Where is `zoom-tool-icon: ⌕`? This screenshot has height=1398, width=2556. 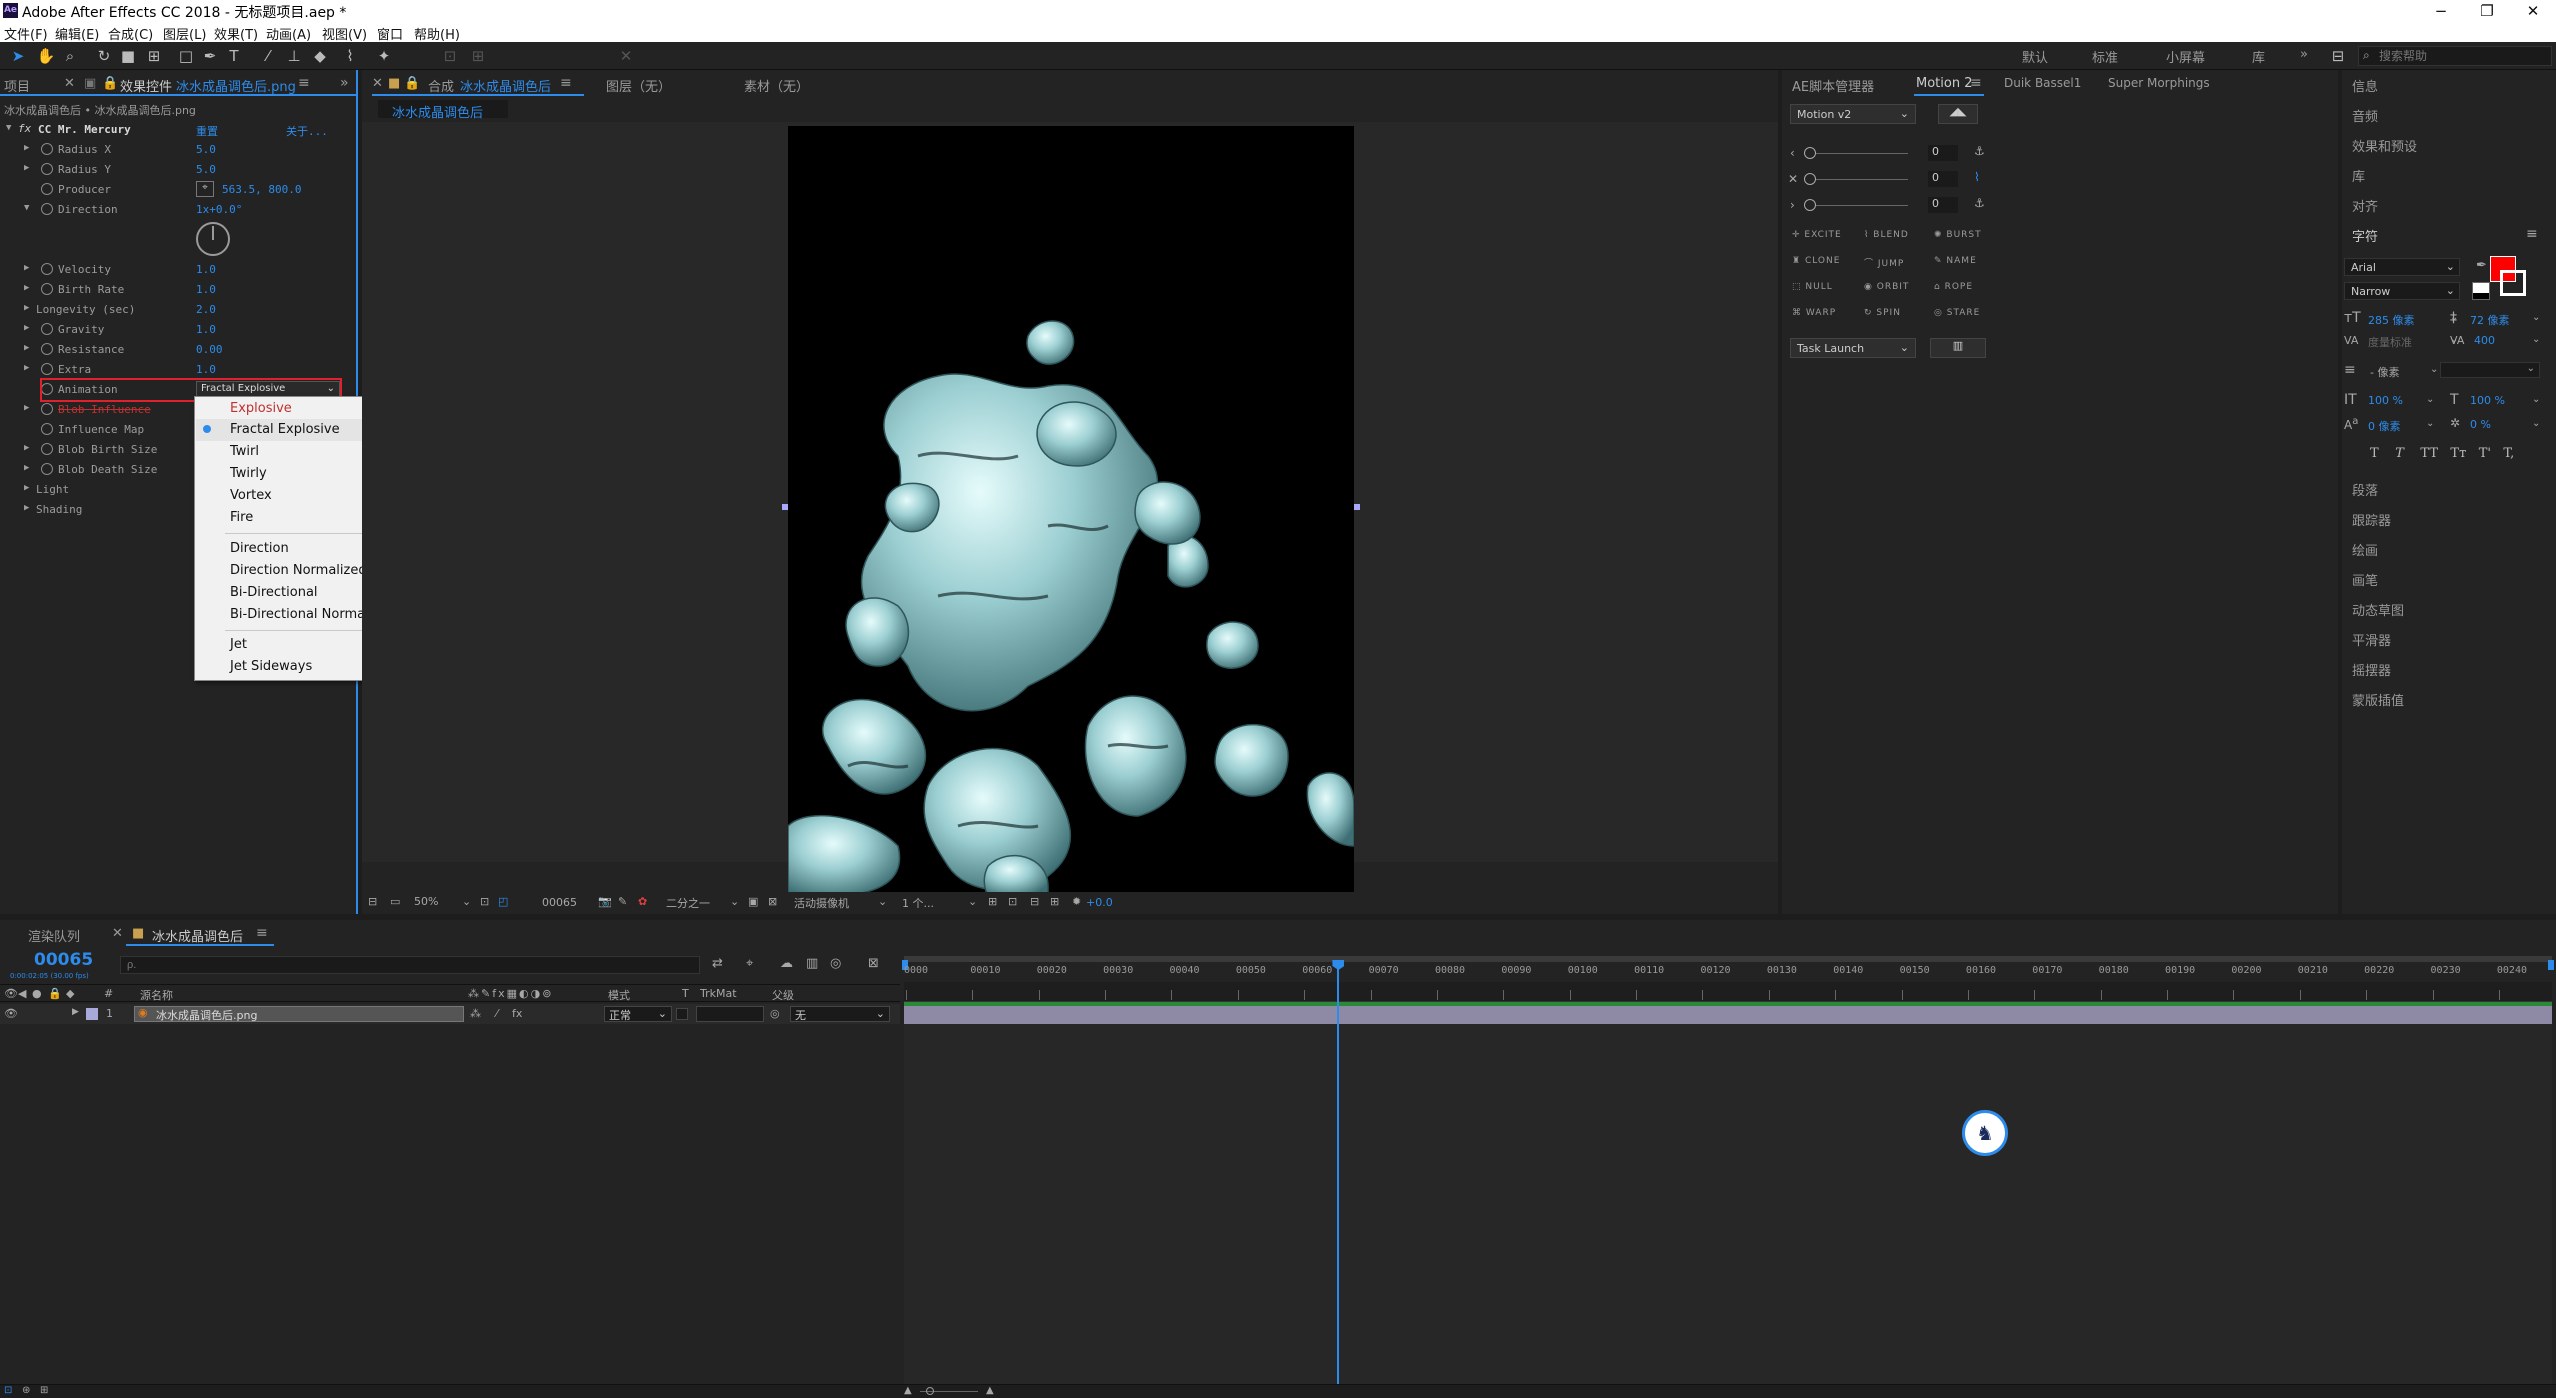 zoom-tool-icon: ⌕ is located at coordinates (70, 56).